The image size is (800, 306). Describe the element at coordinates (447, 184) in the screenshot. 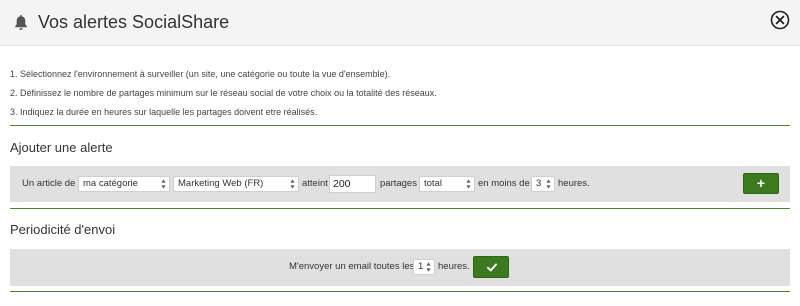

I see `network-select: total` at that location.